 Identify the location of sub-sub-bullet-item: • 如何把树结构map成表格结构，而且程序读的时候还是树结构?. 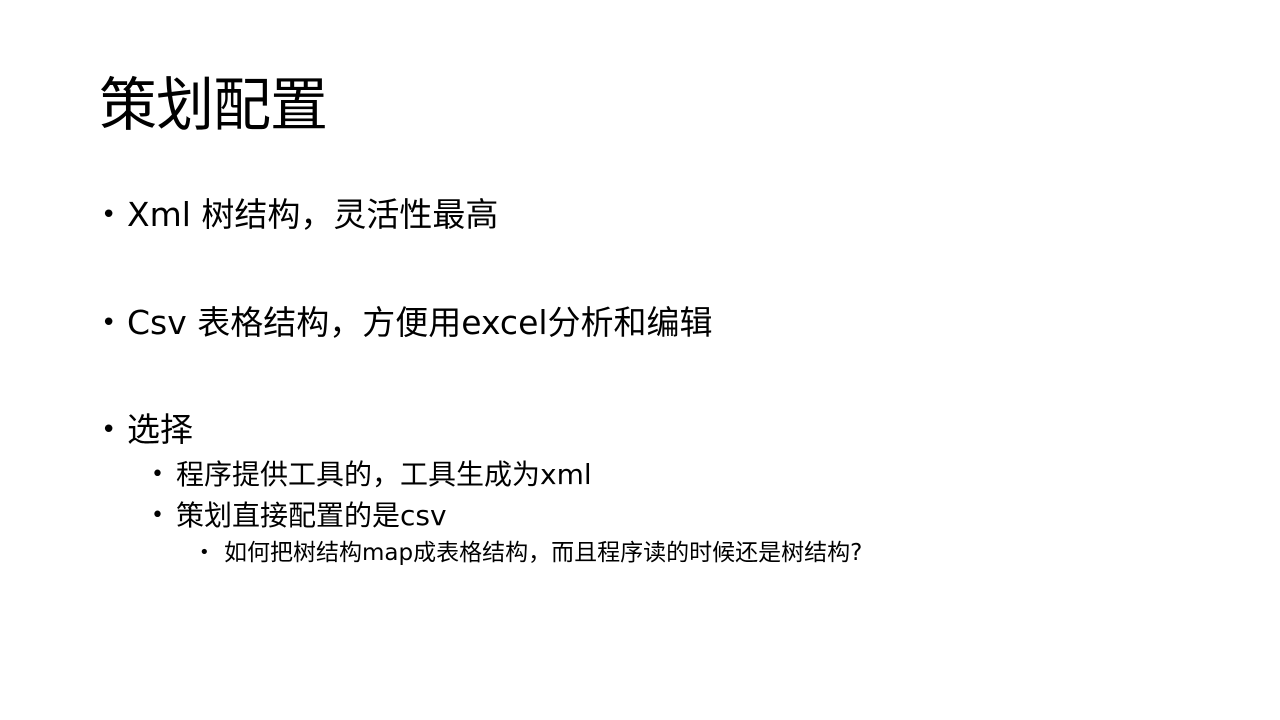
(530, 553).